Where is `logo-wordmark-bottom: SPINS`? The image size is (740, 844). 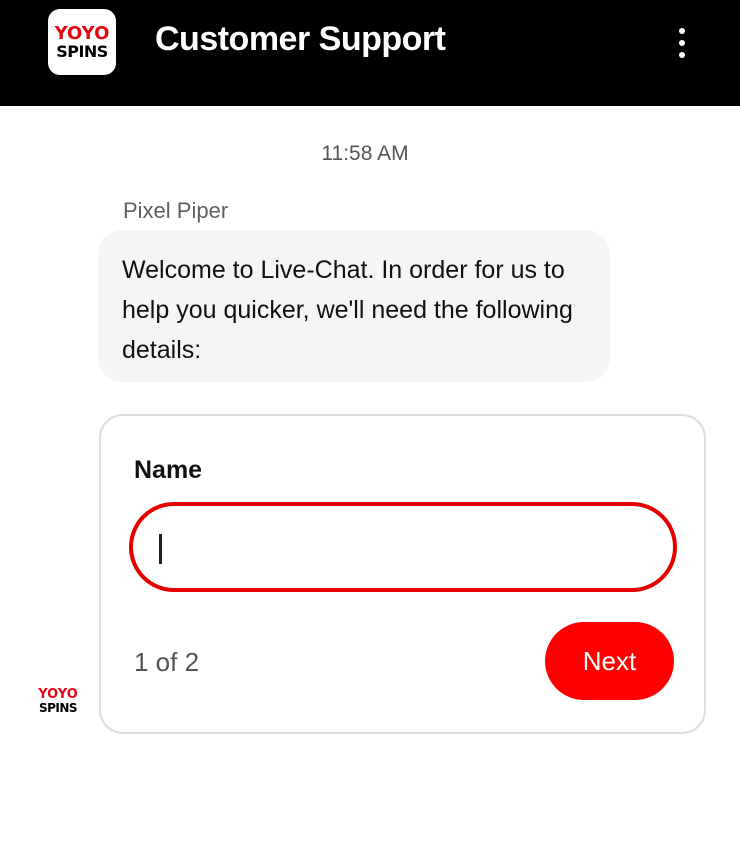 logo-wordmark-bottom: SPINS is located at coordinates (82, 51).